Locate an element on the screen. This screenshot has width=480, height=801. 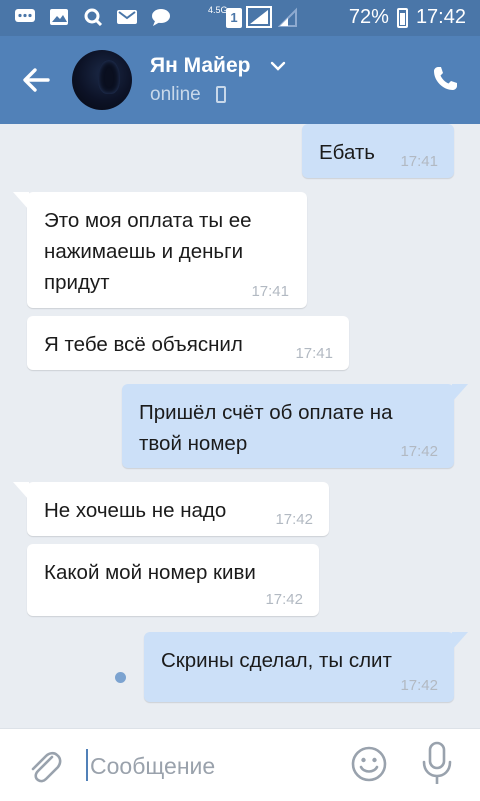
message-bubble-incoming: Какой мой номер киви 17:42 is located at coordinates (173, 580).